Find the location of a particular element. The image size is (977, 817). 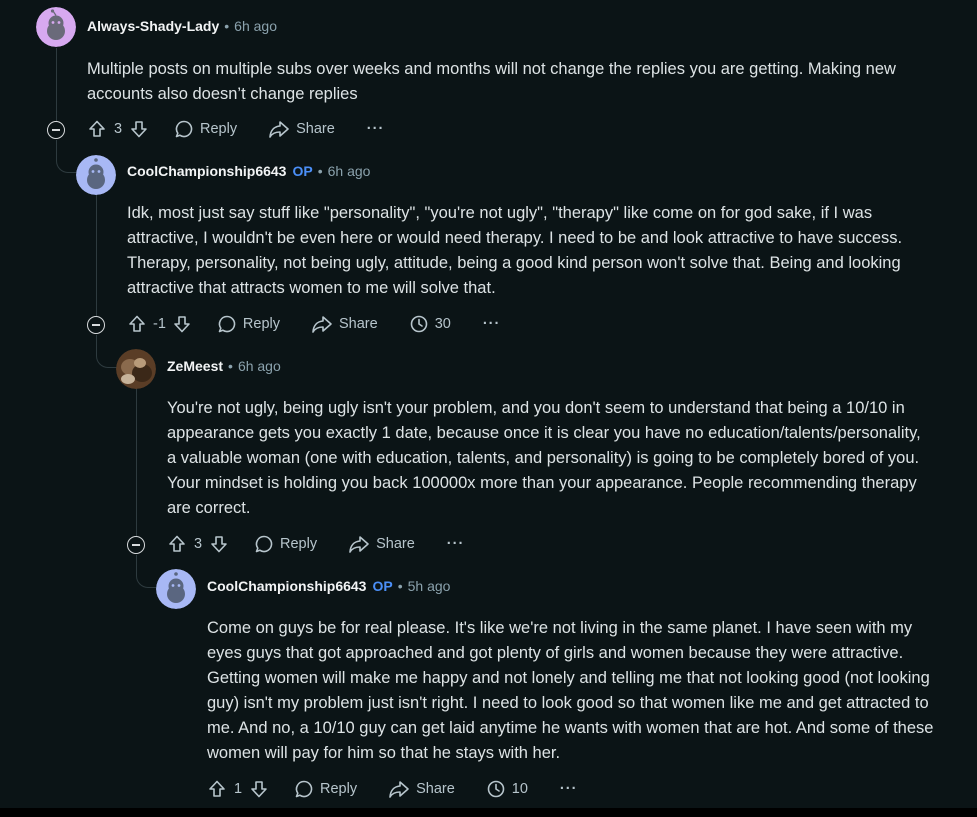

comment-actions: 1 Reply Share 10 ··· is located at coordinates (392, 789).